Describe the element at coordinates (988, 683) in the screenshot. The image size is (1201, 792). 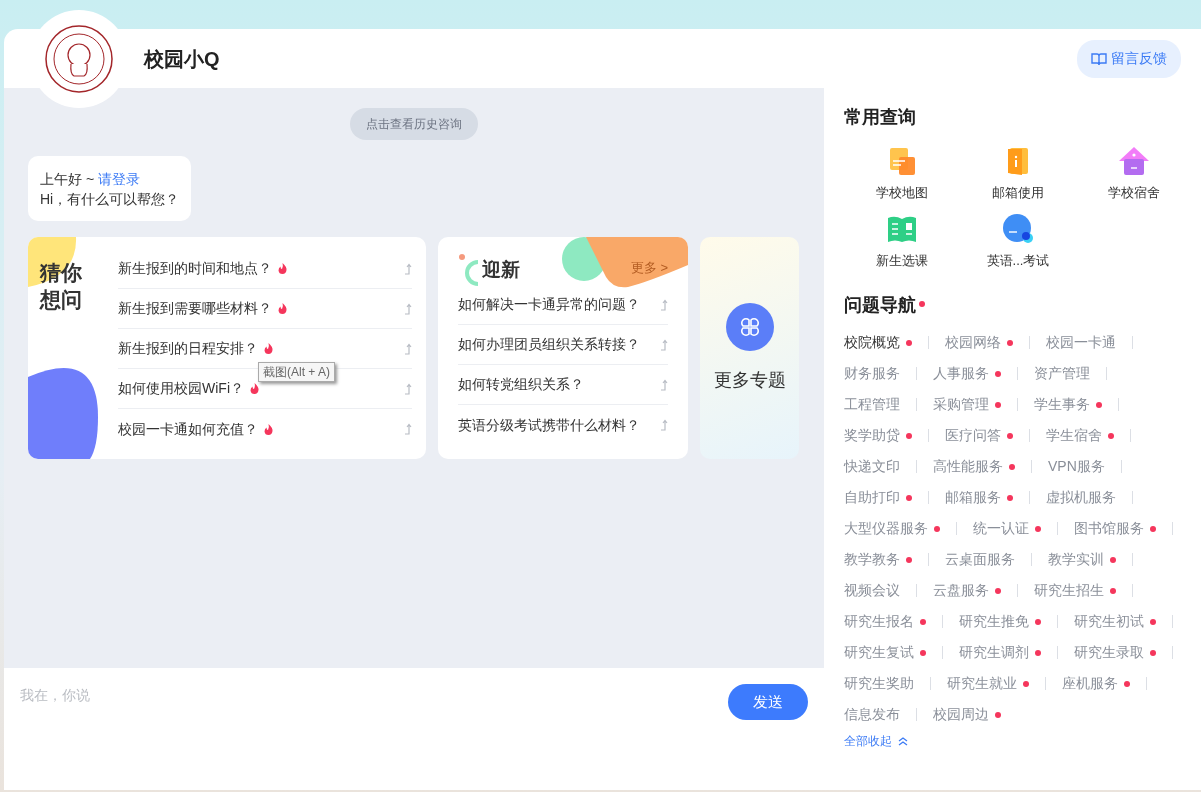
I see `nav-item: 研究生就业` at that location.